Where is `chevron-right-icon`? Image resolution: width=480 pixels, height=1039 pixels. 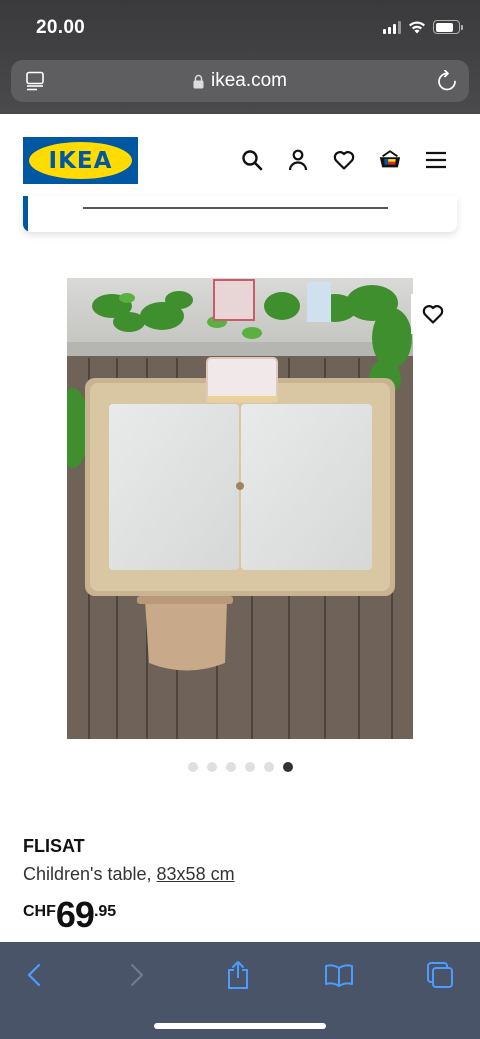
chevron-right-icon is located at coordinates (137, 975).